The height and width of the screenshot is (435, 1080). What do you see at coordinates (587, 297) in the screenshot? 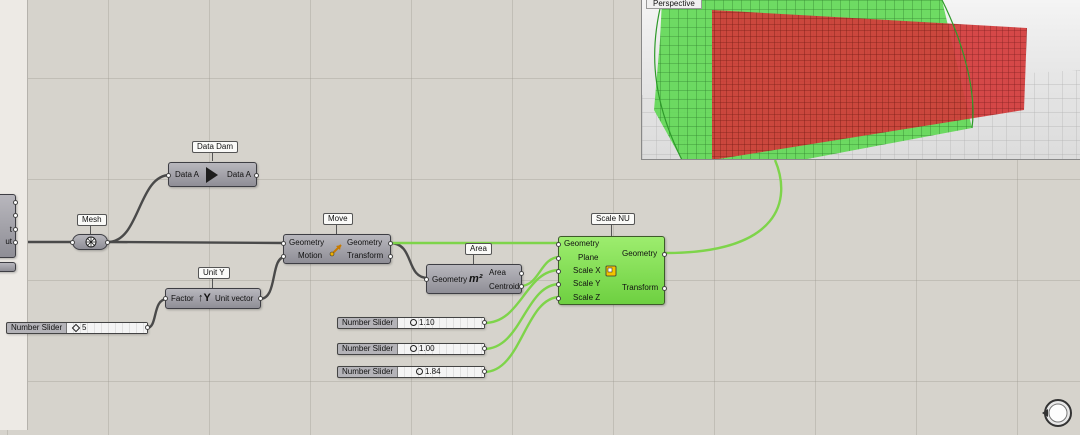
I see `scale-nu-input-scale-z-label: Scale Z` at bounding box center [587, 297].